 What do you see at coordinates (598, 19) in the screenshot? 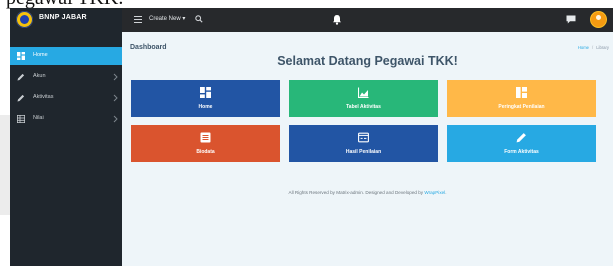
I see `user-avatar` at bounding box center [598, 19].